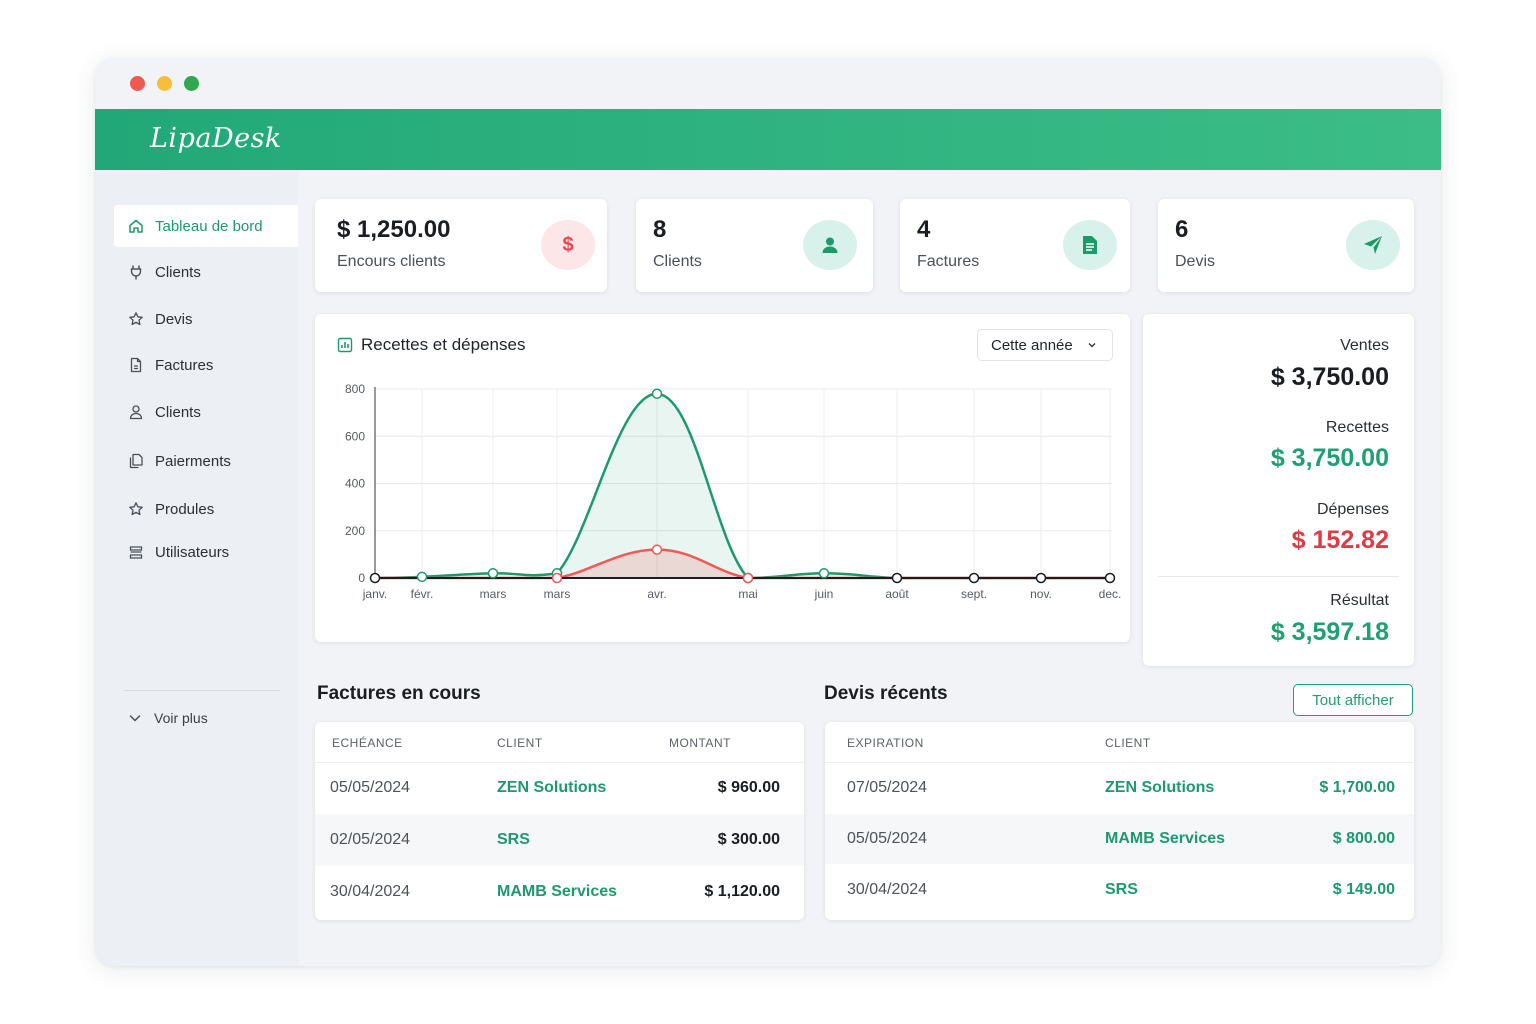 The image size is (1536, 1024). Describe the element at coordinates (174, 319) in the screenshot. I see `sidebar-item-label: Devis` at that location.